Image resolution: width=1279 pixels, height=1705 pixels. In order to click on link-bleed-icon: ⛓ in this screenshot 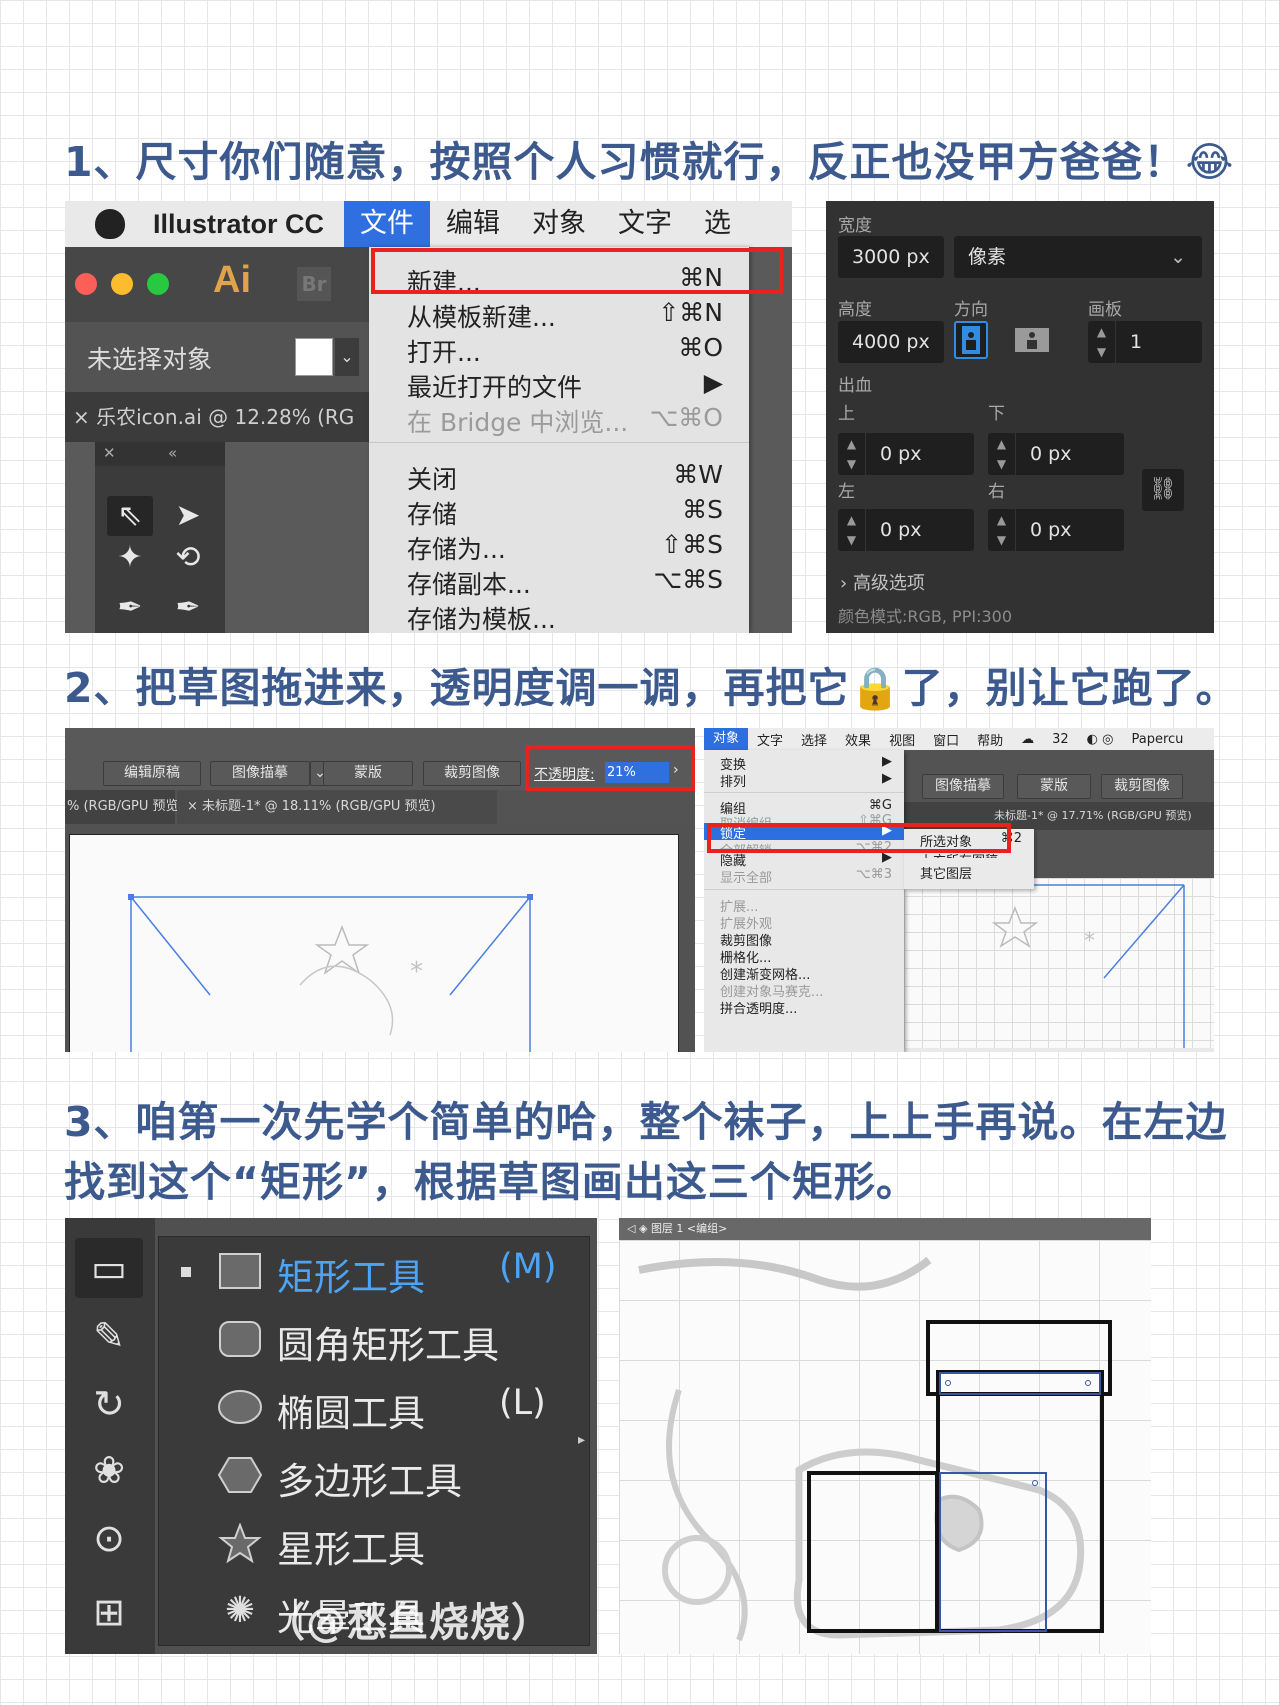, I will do `click(1163, 490)`.